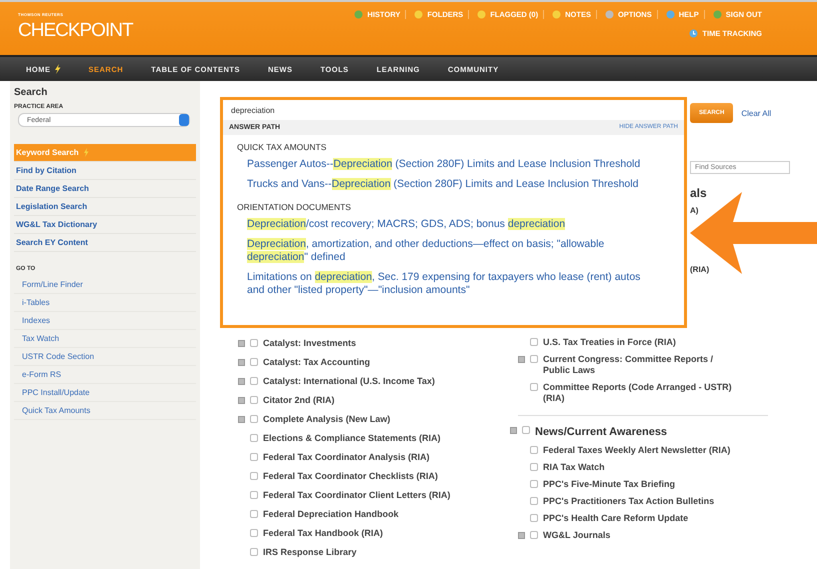 Image resolution: width=817 pixels, height=569 pixels. What do you see at coordinates (105, 189) in the screenshot?
I see `sidebar-link: Date Range Search` at bounding box center [105, 189].